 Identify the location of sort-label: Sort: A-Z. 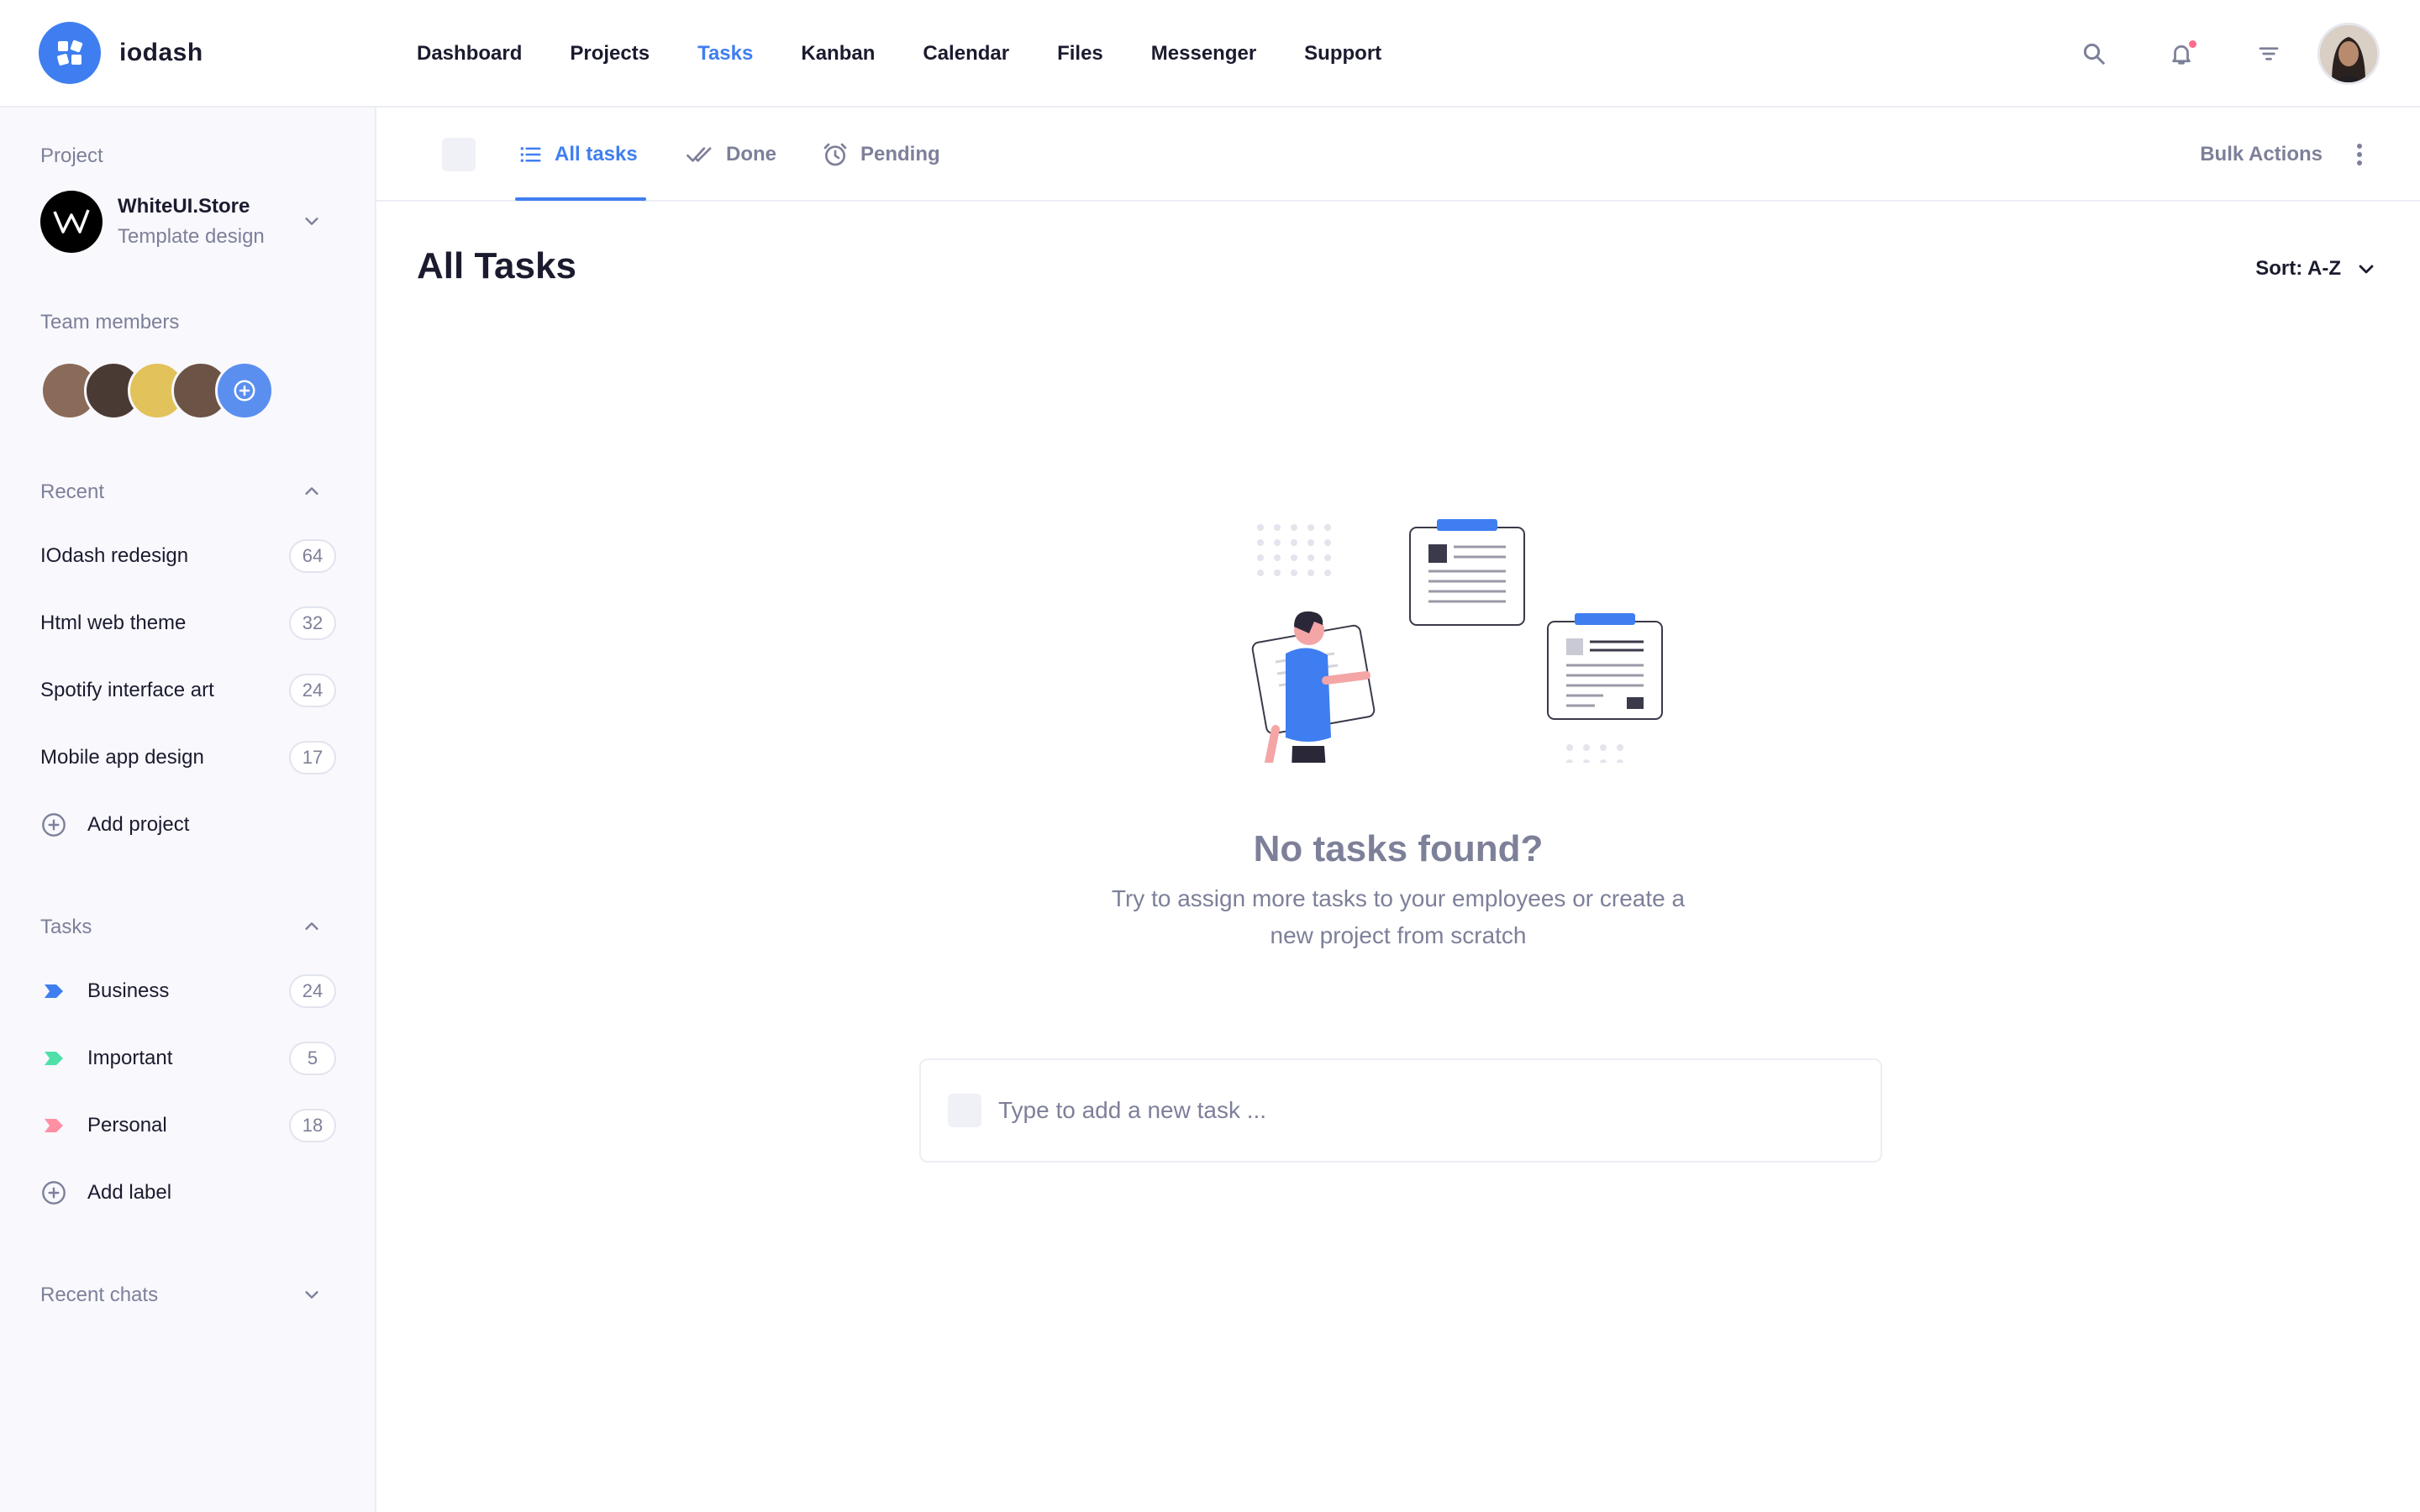
(2298, 268).